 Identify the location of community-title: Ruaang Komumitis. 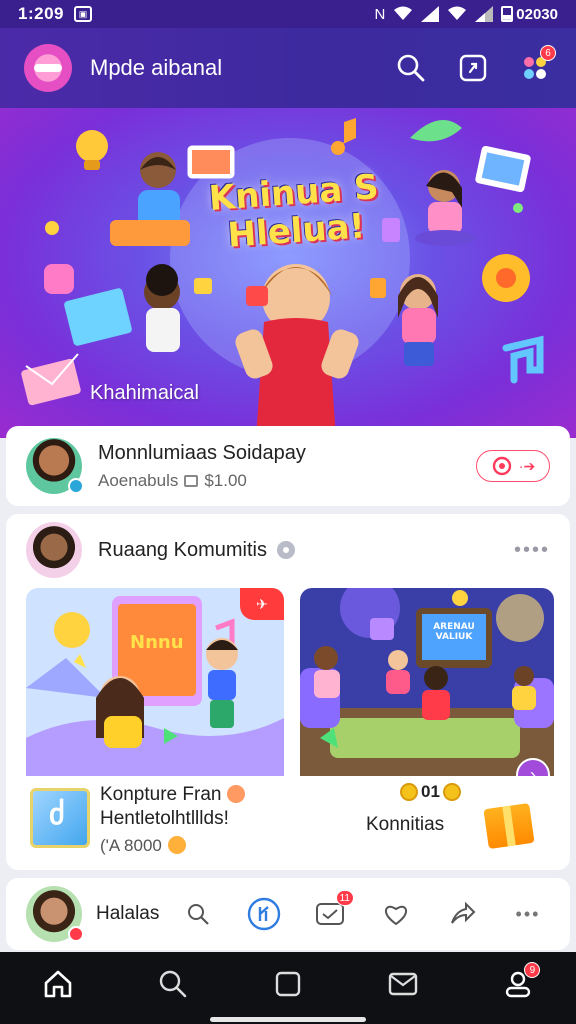
(182, 549).